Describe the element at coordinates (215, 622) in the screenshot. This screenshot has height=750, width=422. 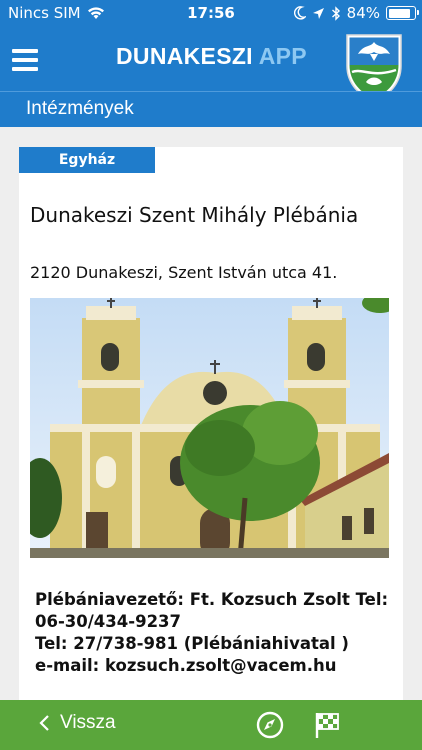
I see `detail-line: 06-30/434-9237` at that location.